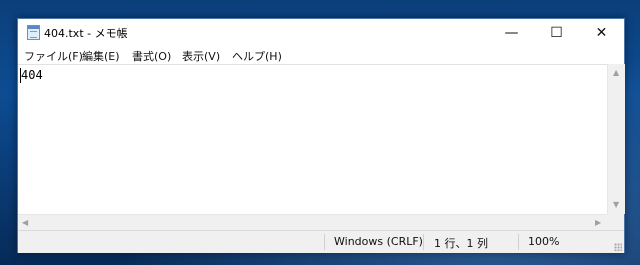  Describe the element at coordinates (601, 32) in the screenshot. I see `close-button: ✕` at that location.